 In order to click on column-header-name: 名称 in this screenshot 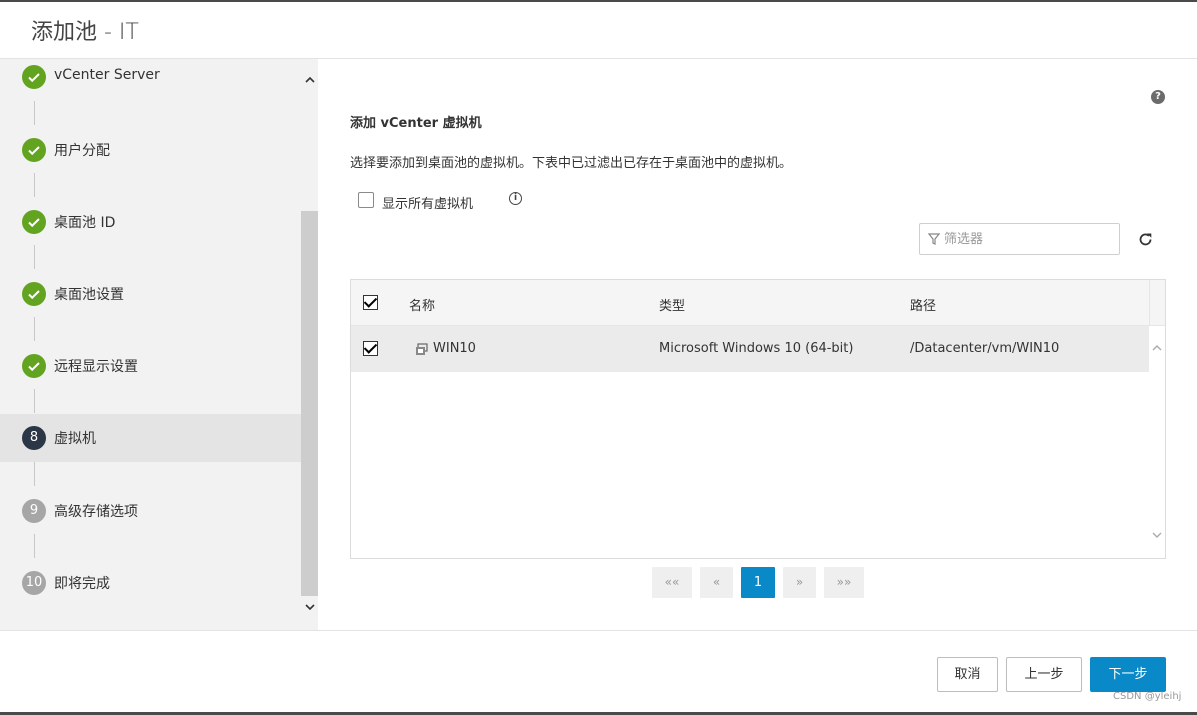, I will do `click(422, 304)`.